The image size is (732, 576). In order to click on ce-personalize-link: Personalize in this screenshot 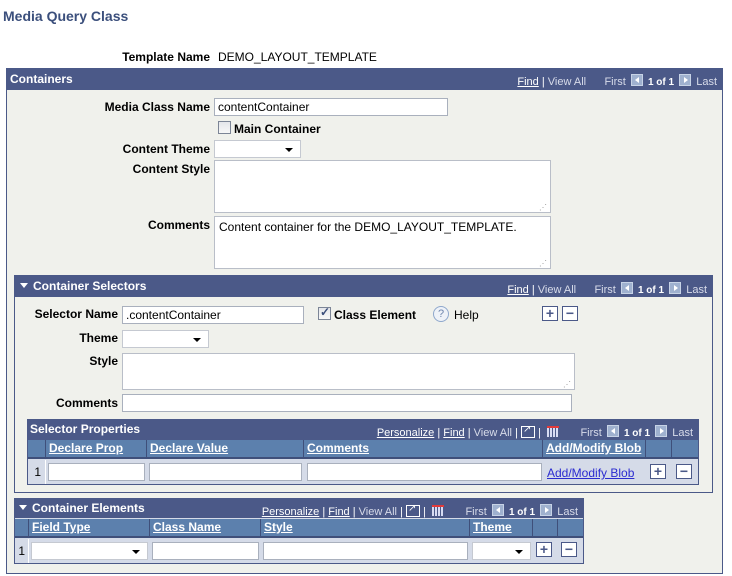, I will do `click(290, 512)`.